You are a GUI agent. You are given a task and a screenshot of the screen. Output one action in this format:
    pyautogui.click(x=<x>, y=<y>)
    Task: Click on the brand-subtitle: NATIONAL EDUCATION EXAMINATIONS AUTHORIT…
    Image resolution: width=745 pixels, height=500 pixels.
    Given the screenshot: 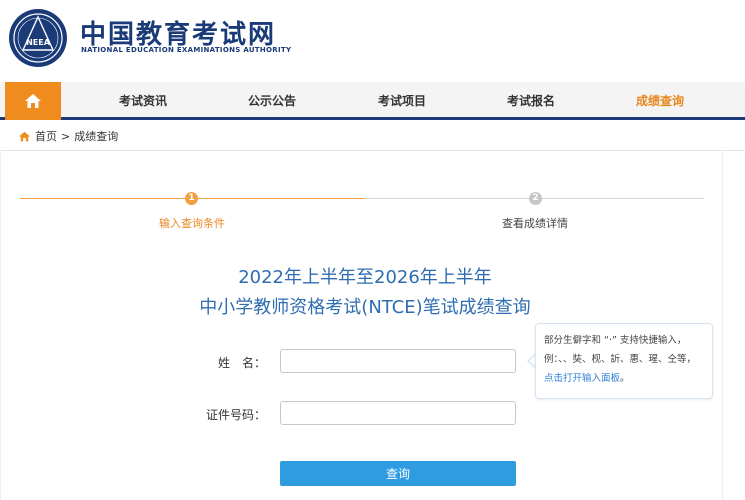 What is the action you would take?
    pyautogui.click(x=186, y=50)
    